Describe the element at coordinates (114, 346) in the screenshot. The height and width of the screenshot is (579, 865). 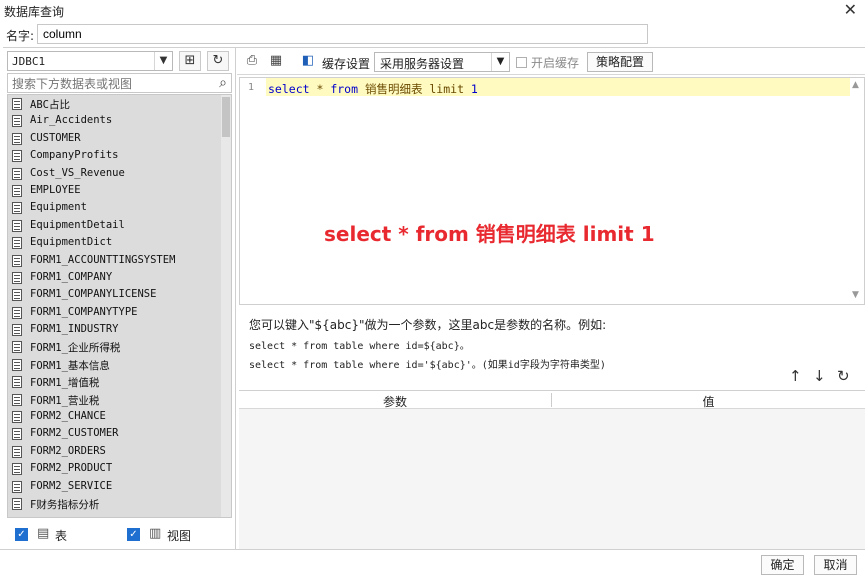
I see `table-list-item: FORM1_企业所得税` at that location.